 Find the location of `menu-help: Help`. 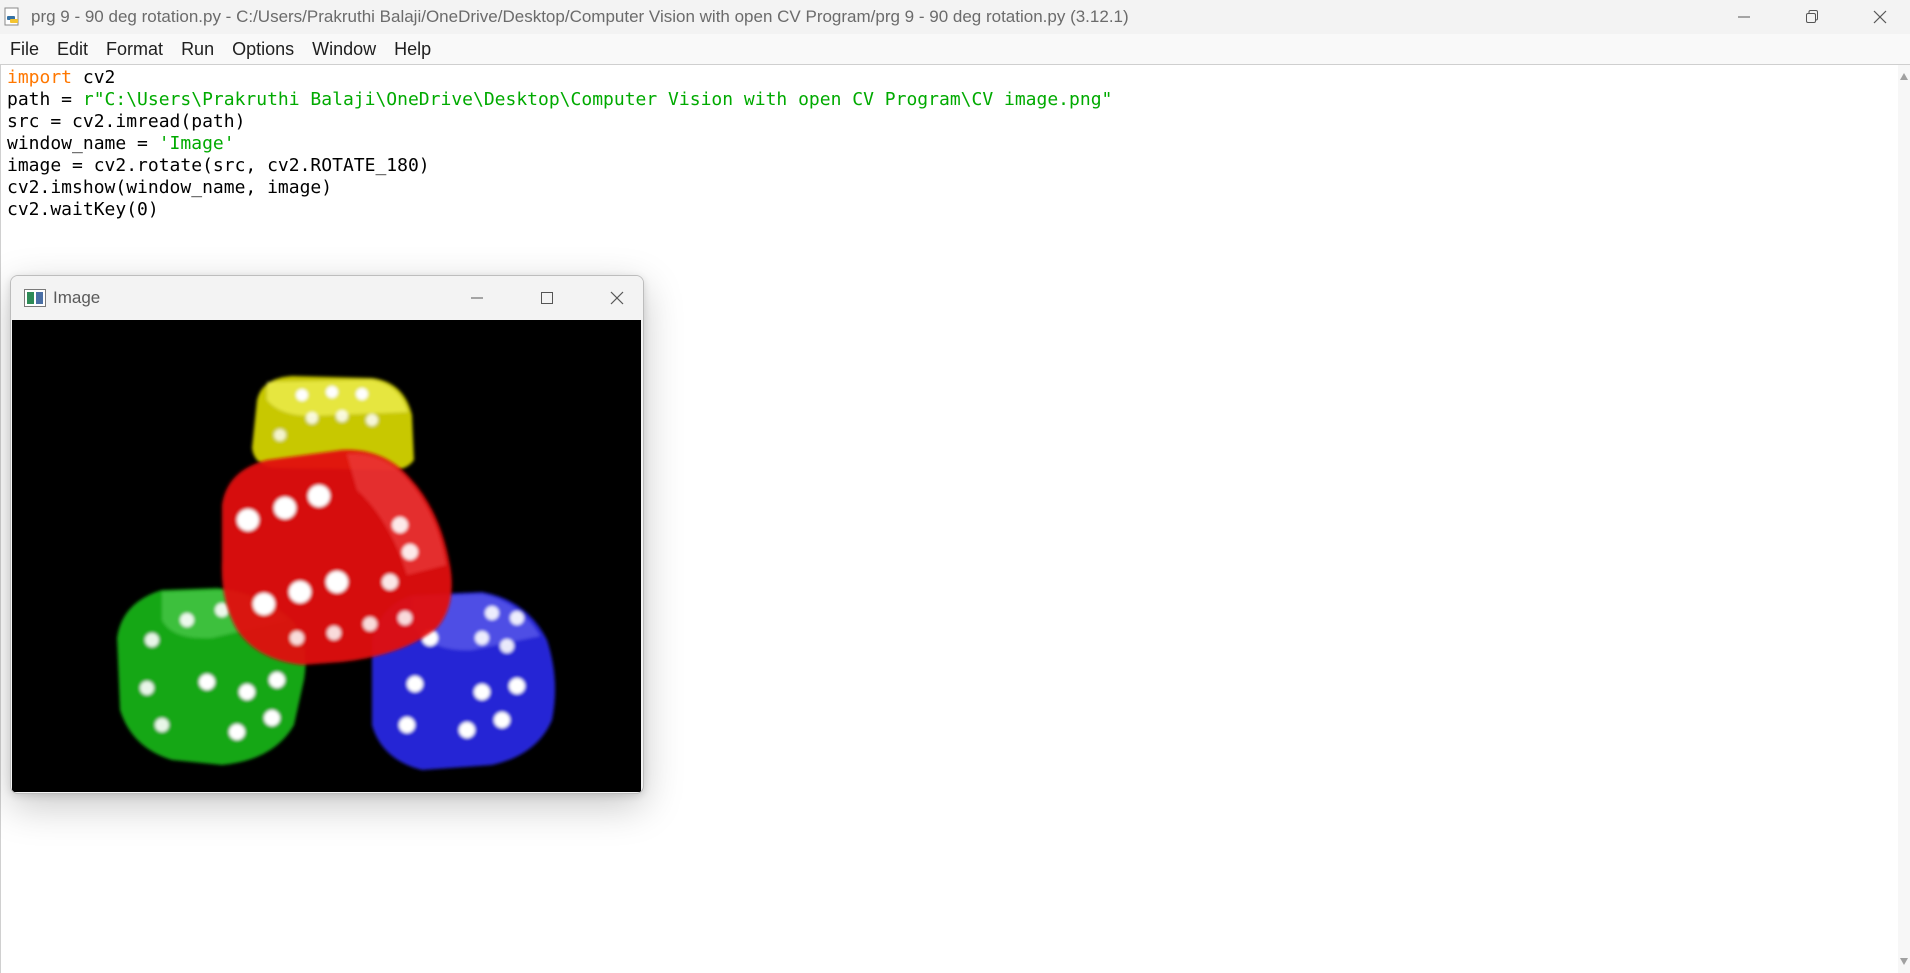

menu-help: Help is located at coordinates (412, 49).